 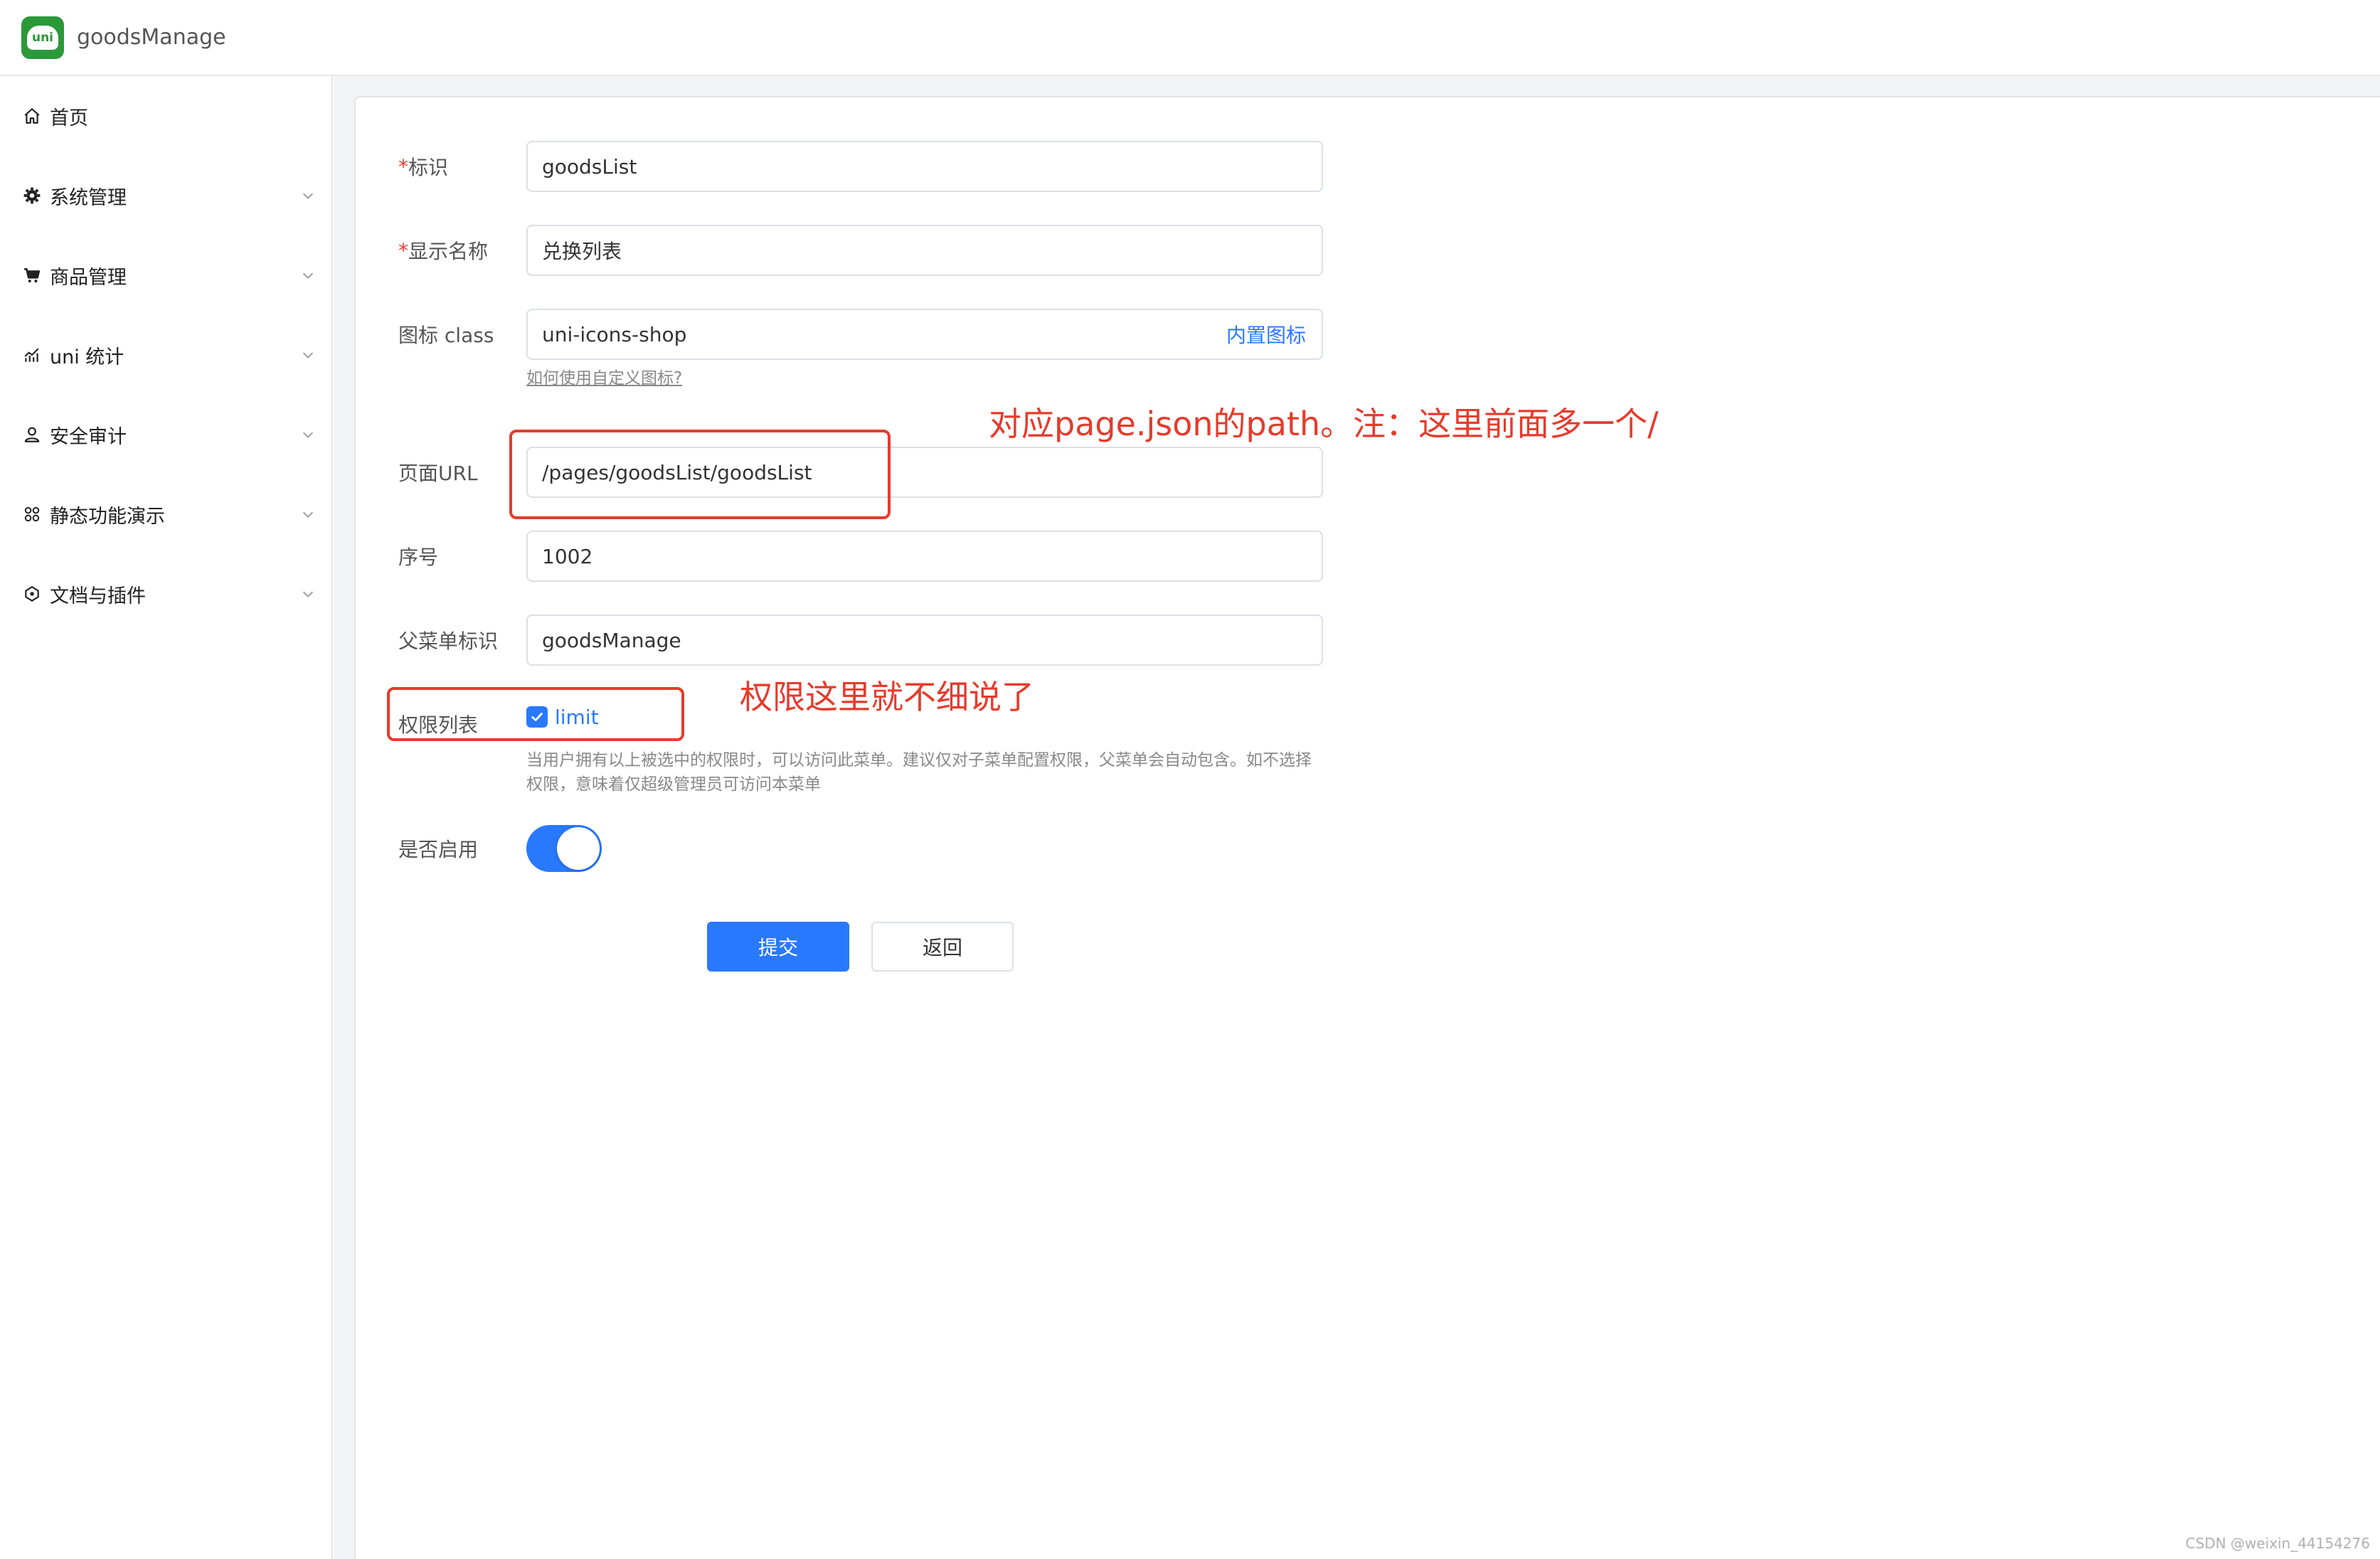 I want to click on id-input, so click(x=924, y=167).